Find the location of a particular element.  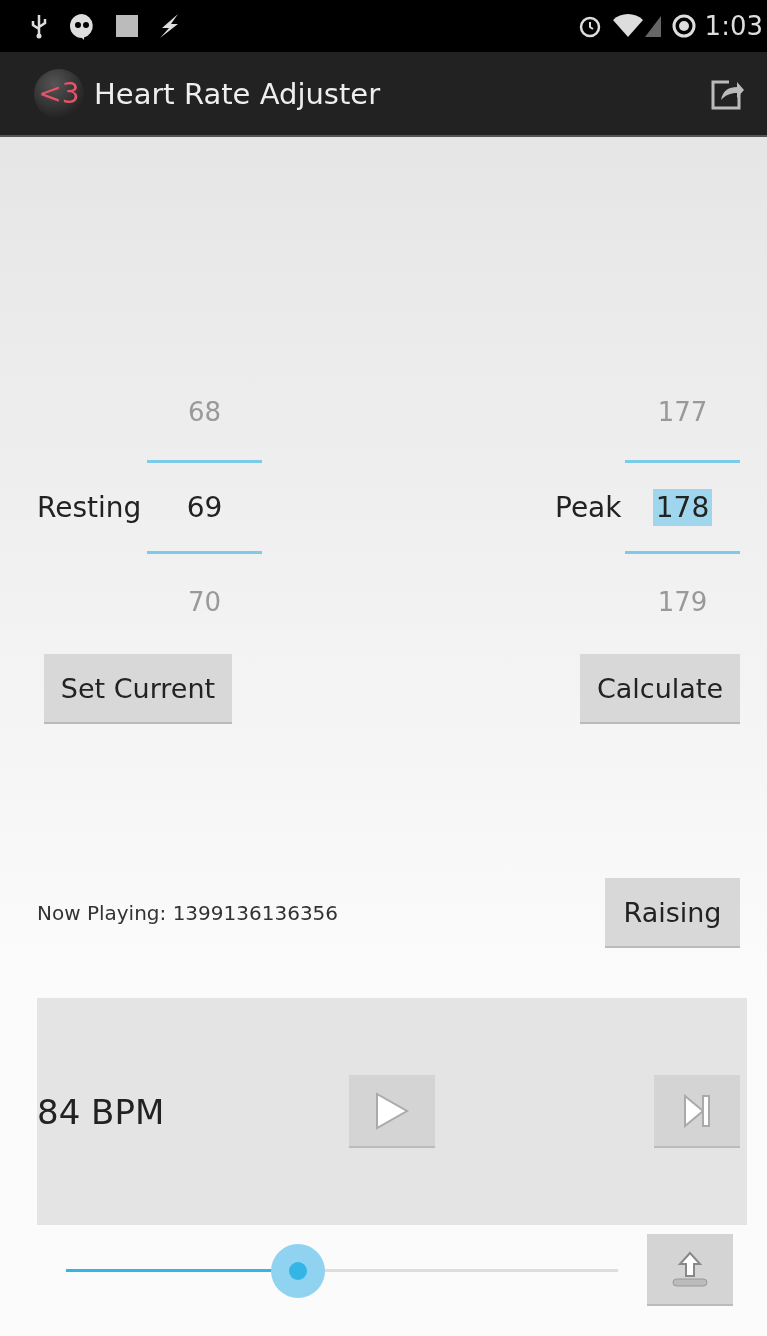

picker-label: Resting is located at coordinates (90, 507).